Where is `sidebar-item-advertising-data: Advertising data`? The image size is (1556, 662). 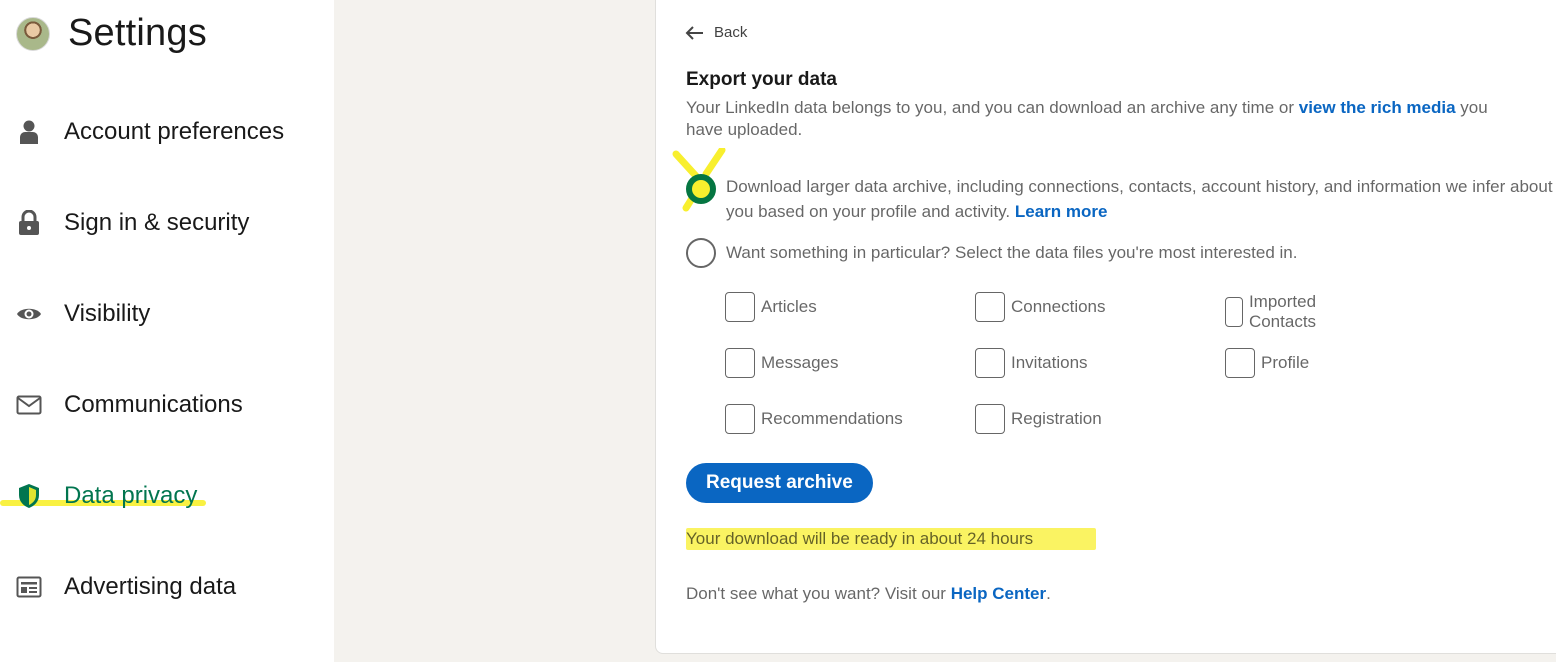 sidebar-item-advertising-data: Advertising data is located at coordinates (167, 586).